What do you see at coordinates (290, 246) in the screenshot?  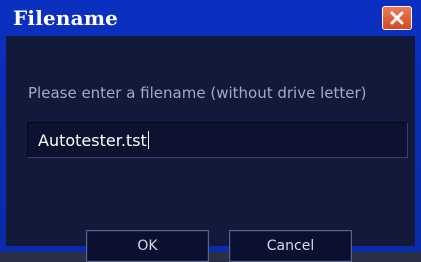 I see `cancel-button: Cancel` at bounding box center [290, 246].